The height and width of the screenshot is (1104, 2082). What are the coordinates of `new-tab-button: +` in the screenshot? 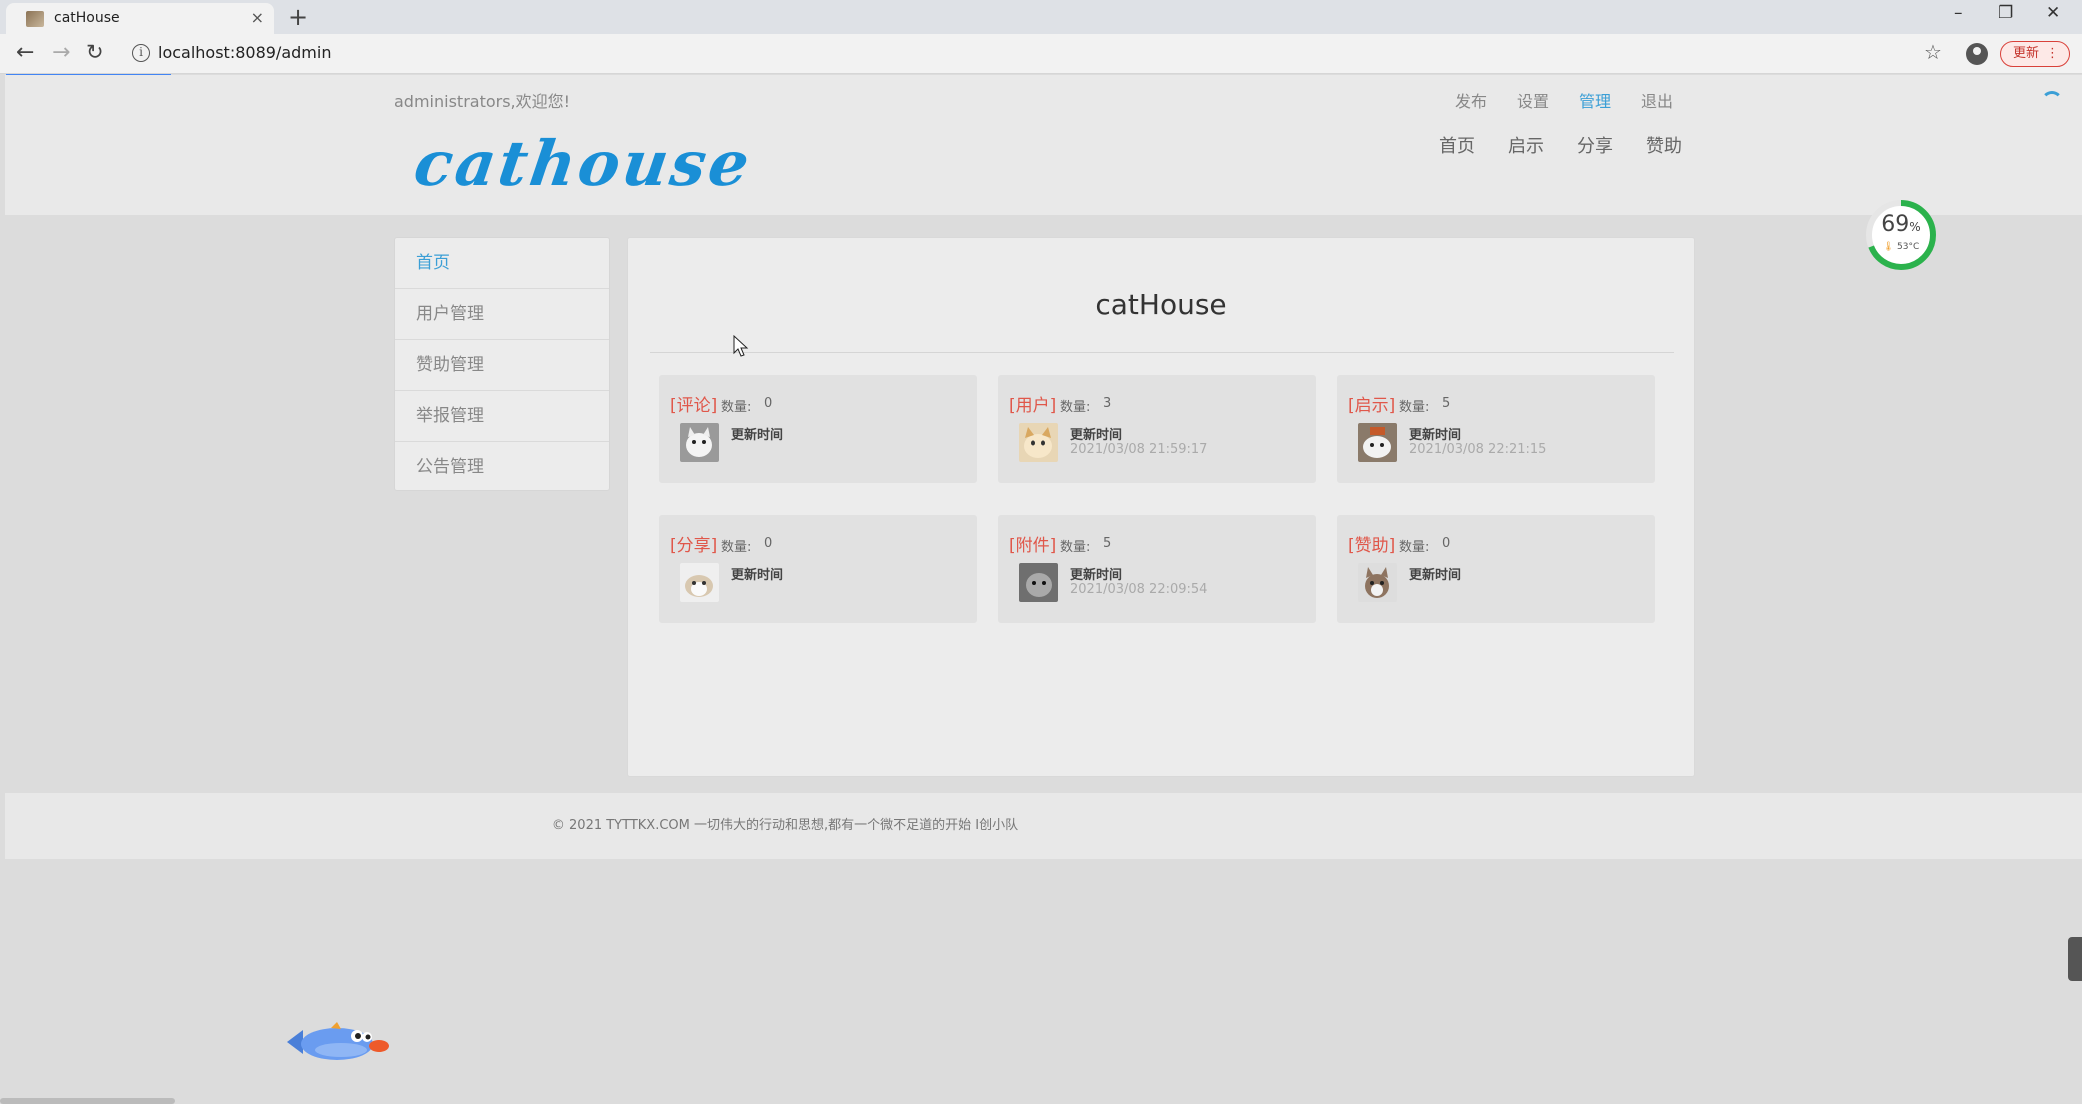 It's located at (298, 17).